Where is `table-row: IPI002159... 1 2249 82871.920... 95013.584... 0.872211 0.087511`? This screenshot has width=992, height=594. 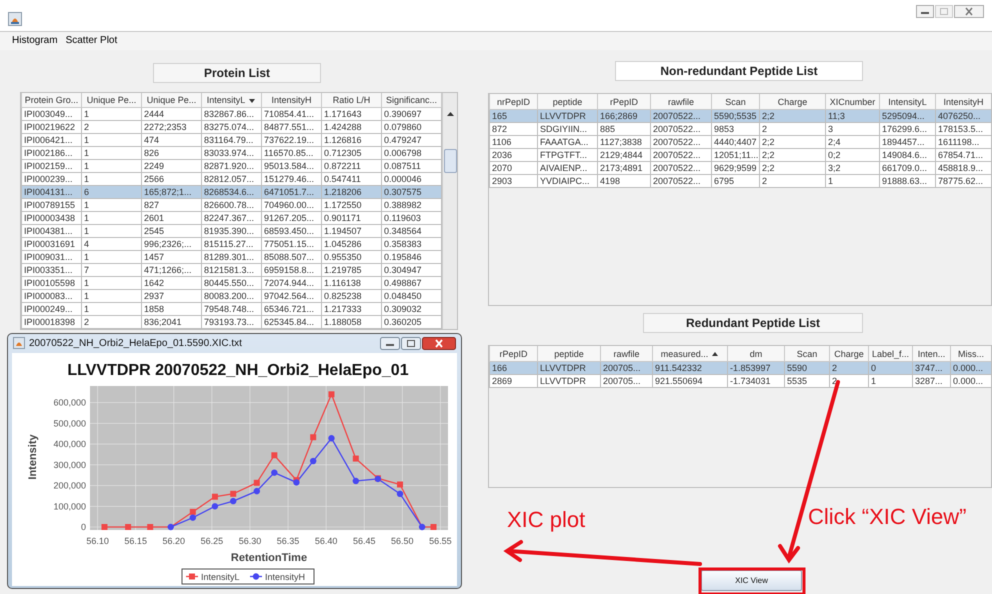
table-row: IPI002159... 1 2249 82871.920... 95013.584... 0.872211 0.087511 is located at coordinates (232, 166).